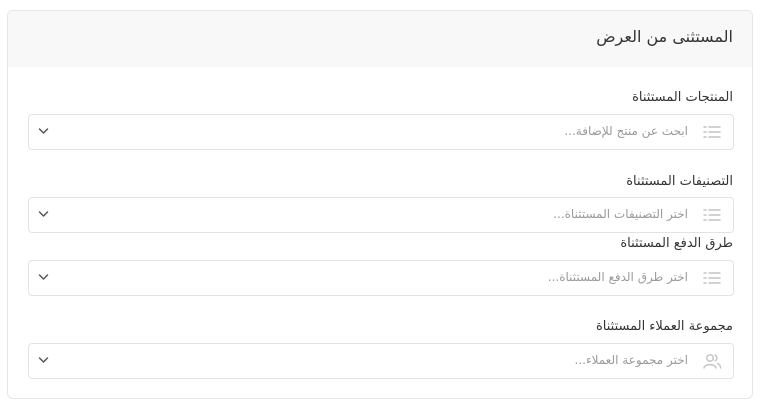  Describe the element at coordinates (712, 361) in the screenshot. I see `users-icon` at that location.